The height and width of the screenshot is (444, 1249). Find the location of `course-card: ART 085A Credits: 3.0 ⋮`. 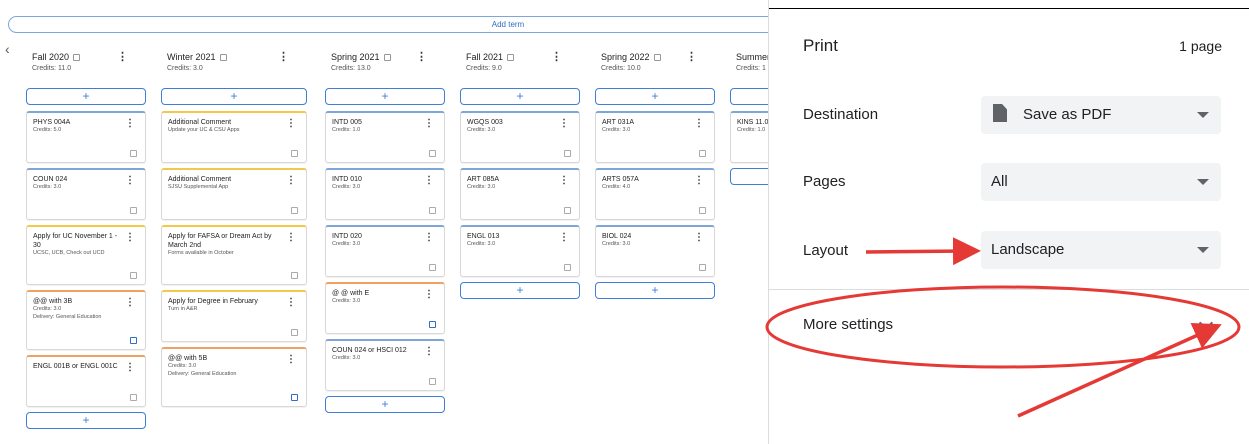

course-card: ART 085A Credits: 3.0 ⋮ is located at coordinates (520, 194).